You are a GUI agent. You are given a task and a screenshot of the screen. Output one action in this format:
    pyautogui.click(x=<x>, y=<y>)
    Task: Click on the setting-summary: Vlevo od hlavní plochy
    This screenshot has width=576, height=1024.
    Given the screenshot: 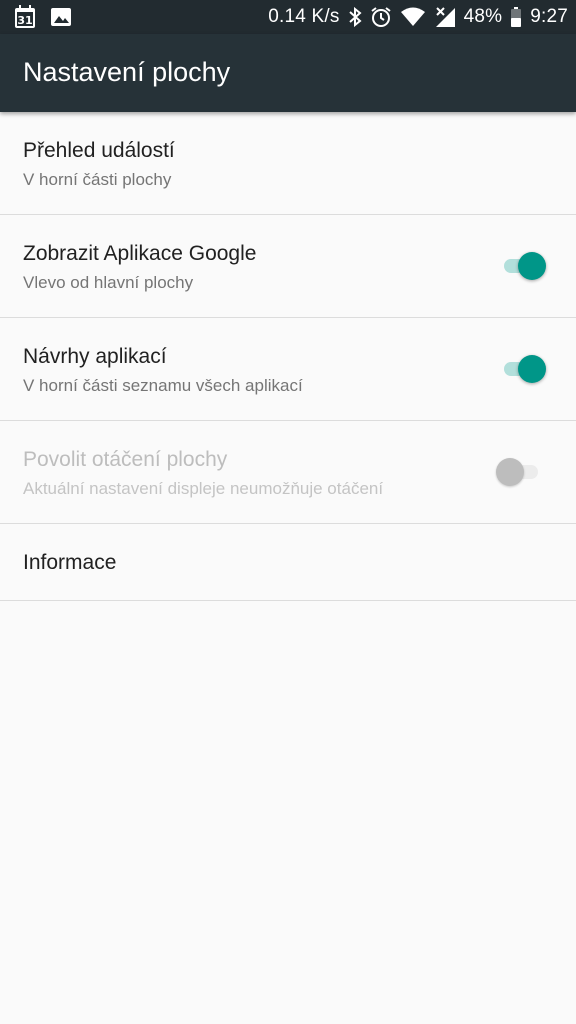 What is the action you would take?
    pyautogui.click(x=108, y=282)
    